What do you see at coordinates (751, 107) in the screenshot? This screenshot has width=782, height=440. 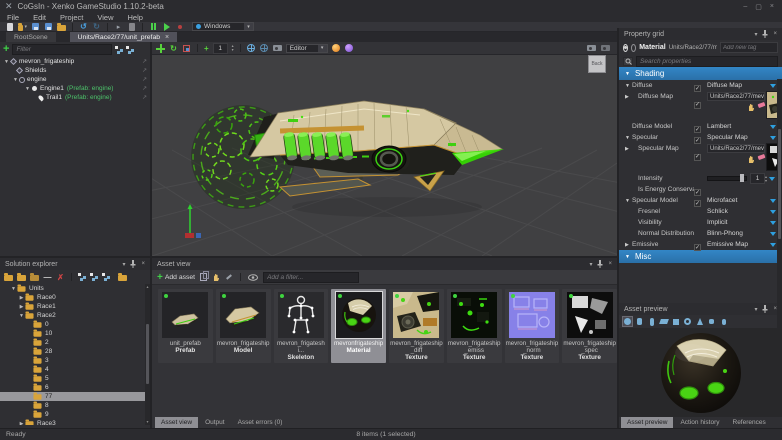 I see `pick-hand-icon` at bounding box center [751, 107].